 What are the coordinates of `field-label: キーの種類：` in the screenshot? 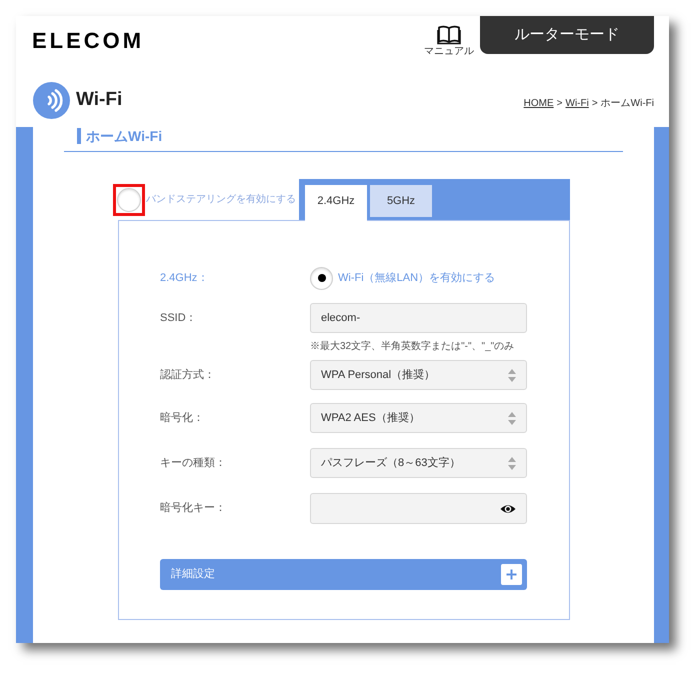 It's located at (193, 463).